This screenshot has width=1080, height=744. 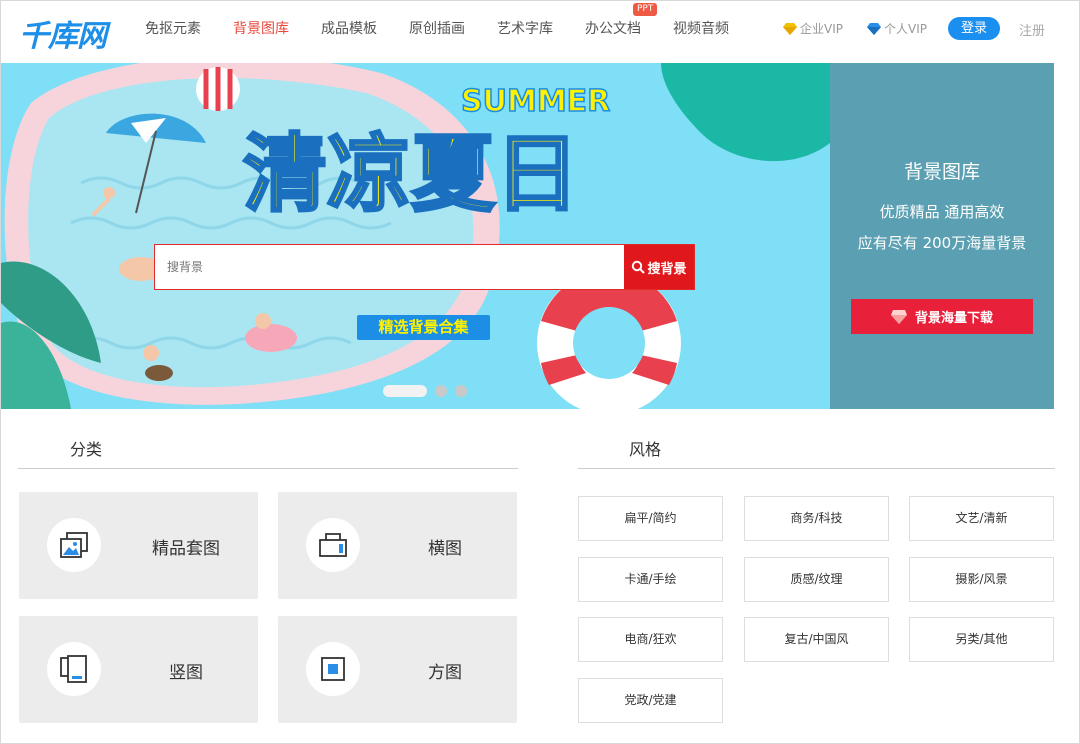 What do you see at coordinates (941, 172) in the screenshot?
I see `side-panel-title: 背景图库` at bounding box center [941, 172].